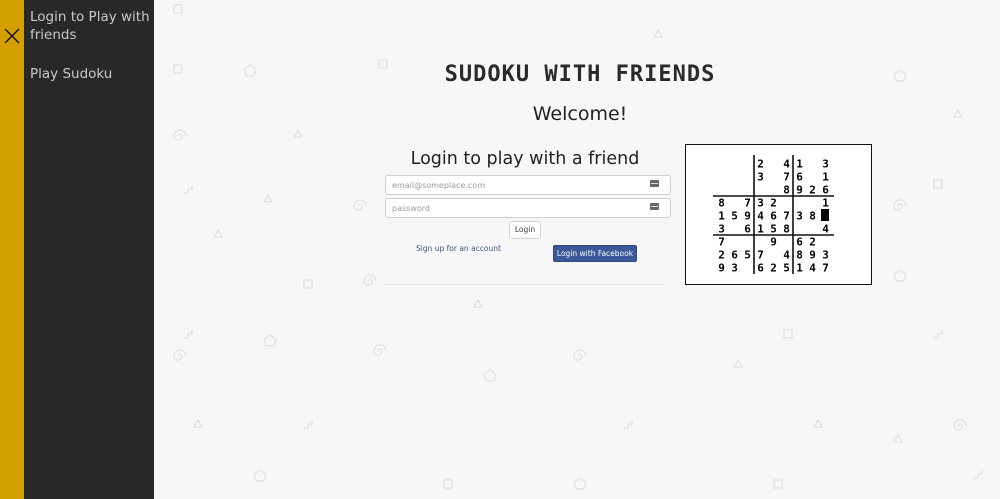  Describe the element at coordinates (12, 249) in the screenshot. I see `accent-strip` at that location.